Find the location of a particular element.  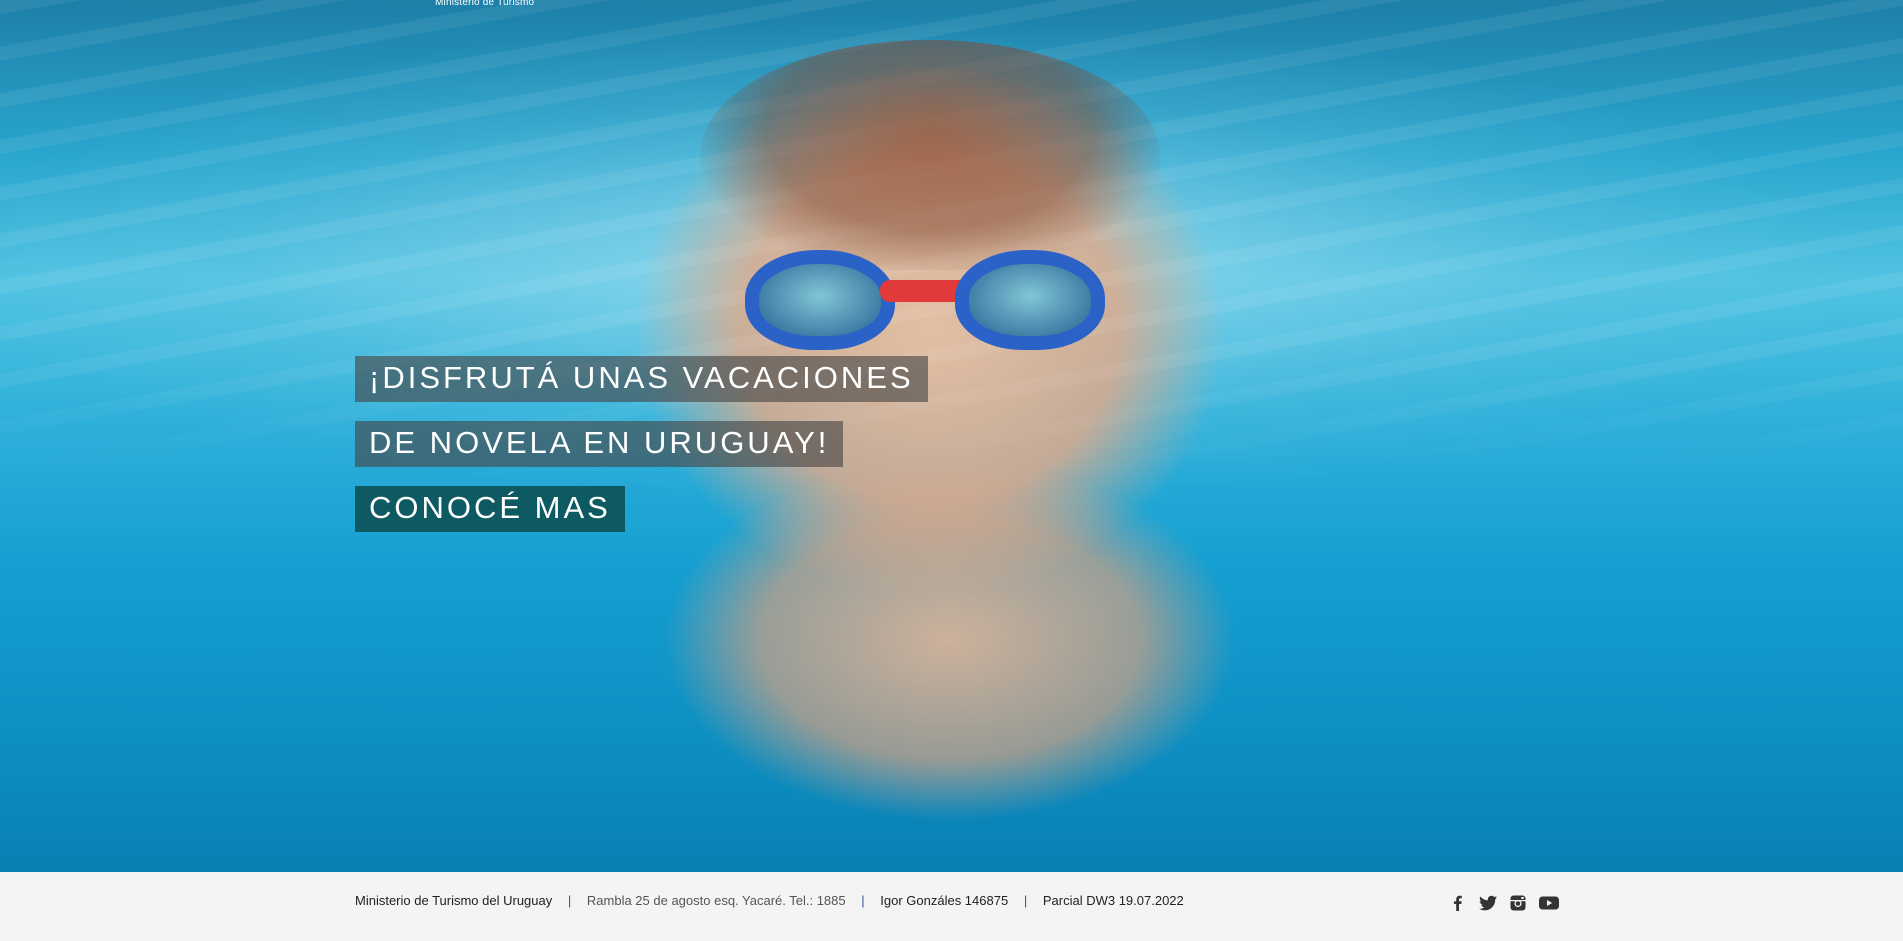

facebook-icon is located at coordinates (1458, 903).